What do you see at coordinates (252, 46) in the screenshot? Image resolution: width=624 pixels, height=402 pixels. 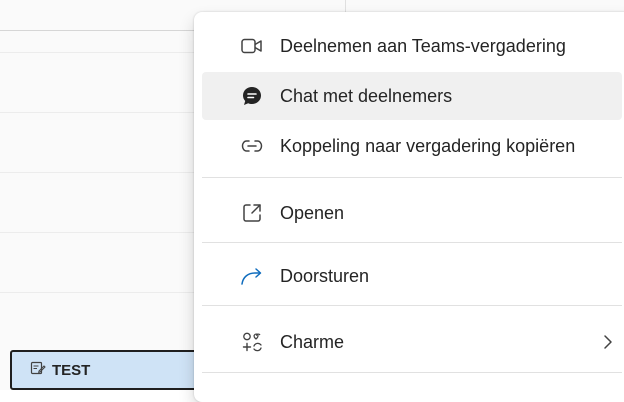 I see `video-camera-icon` at bounding box center [252, 46].